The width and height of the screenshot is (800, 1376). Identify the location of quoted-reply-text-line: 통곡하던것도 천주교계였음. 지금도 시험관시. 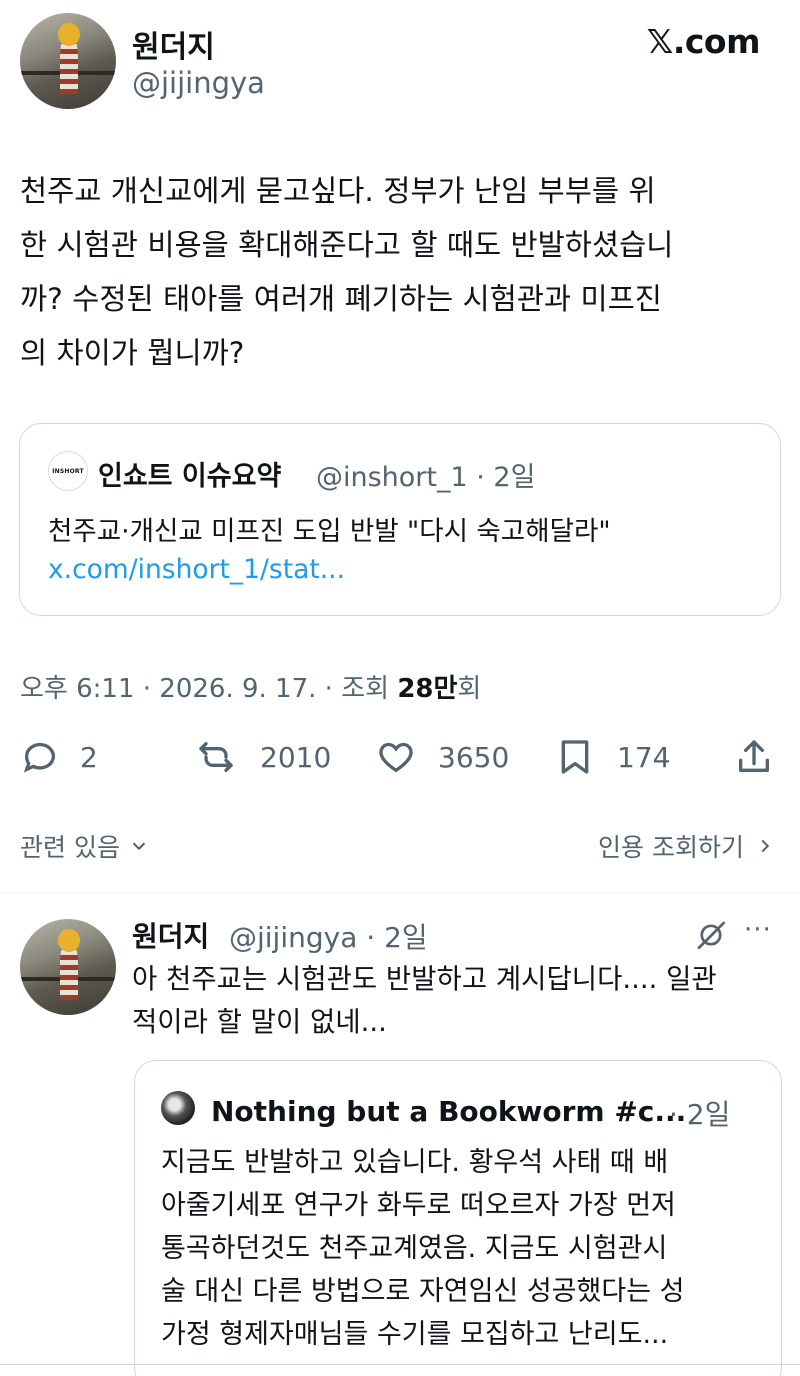
(414, 1248).